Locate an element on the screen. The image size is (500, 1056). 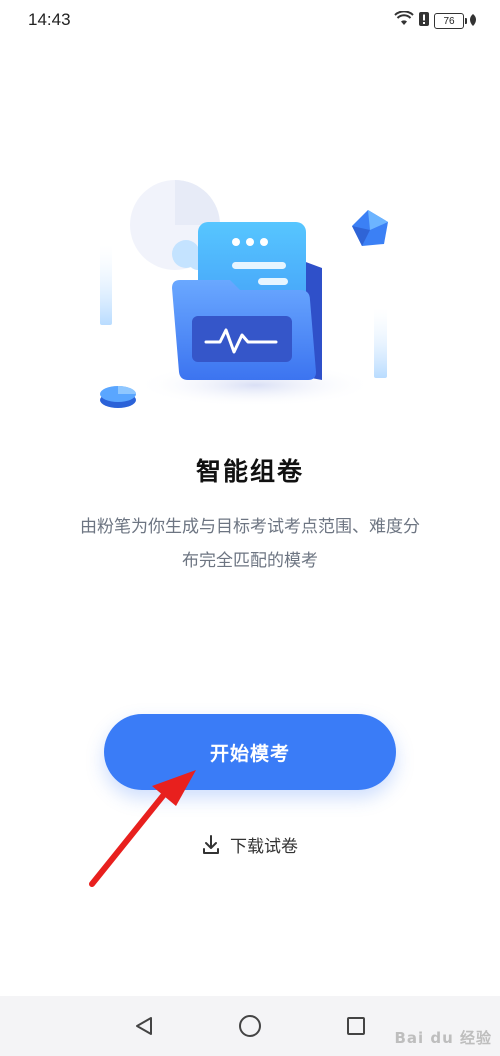
alert-icon is located at coordinates (424, 21).